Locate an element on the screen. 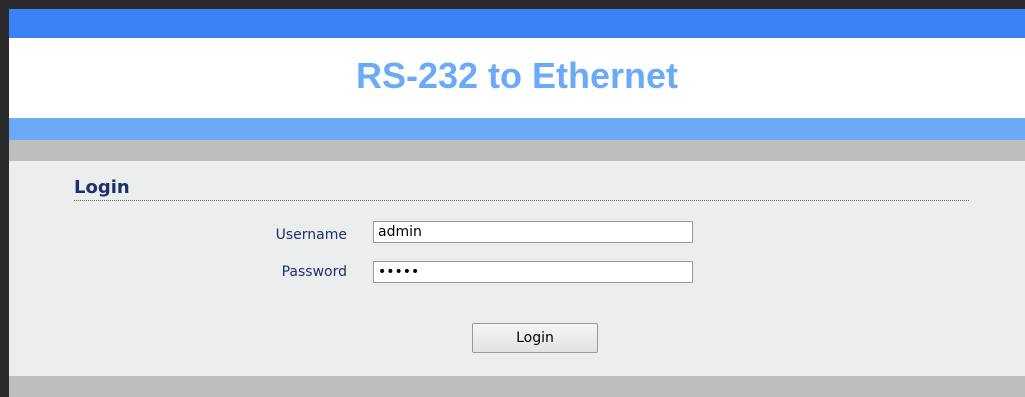 The width and height of the screenshot is (1025, 397). page-title: RS-232 to Ethernet is located at coordinates (517, 75).